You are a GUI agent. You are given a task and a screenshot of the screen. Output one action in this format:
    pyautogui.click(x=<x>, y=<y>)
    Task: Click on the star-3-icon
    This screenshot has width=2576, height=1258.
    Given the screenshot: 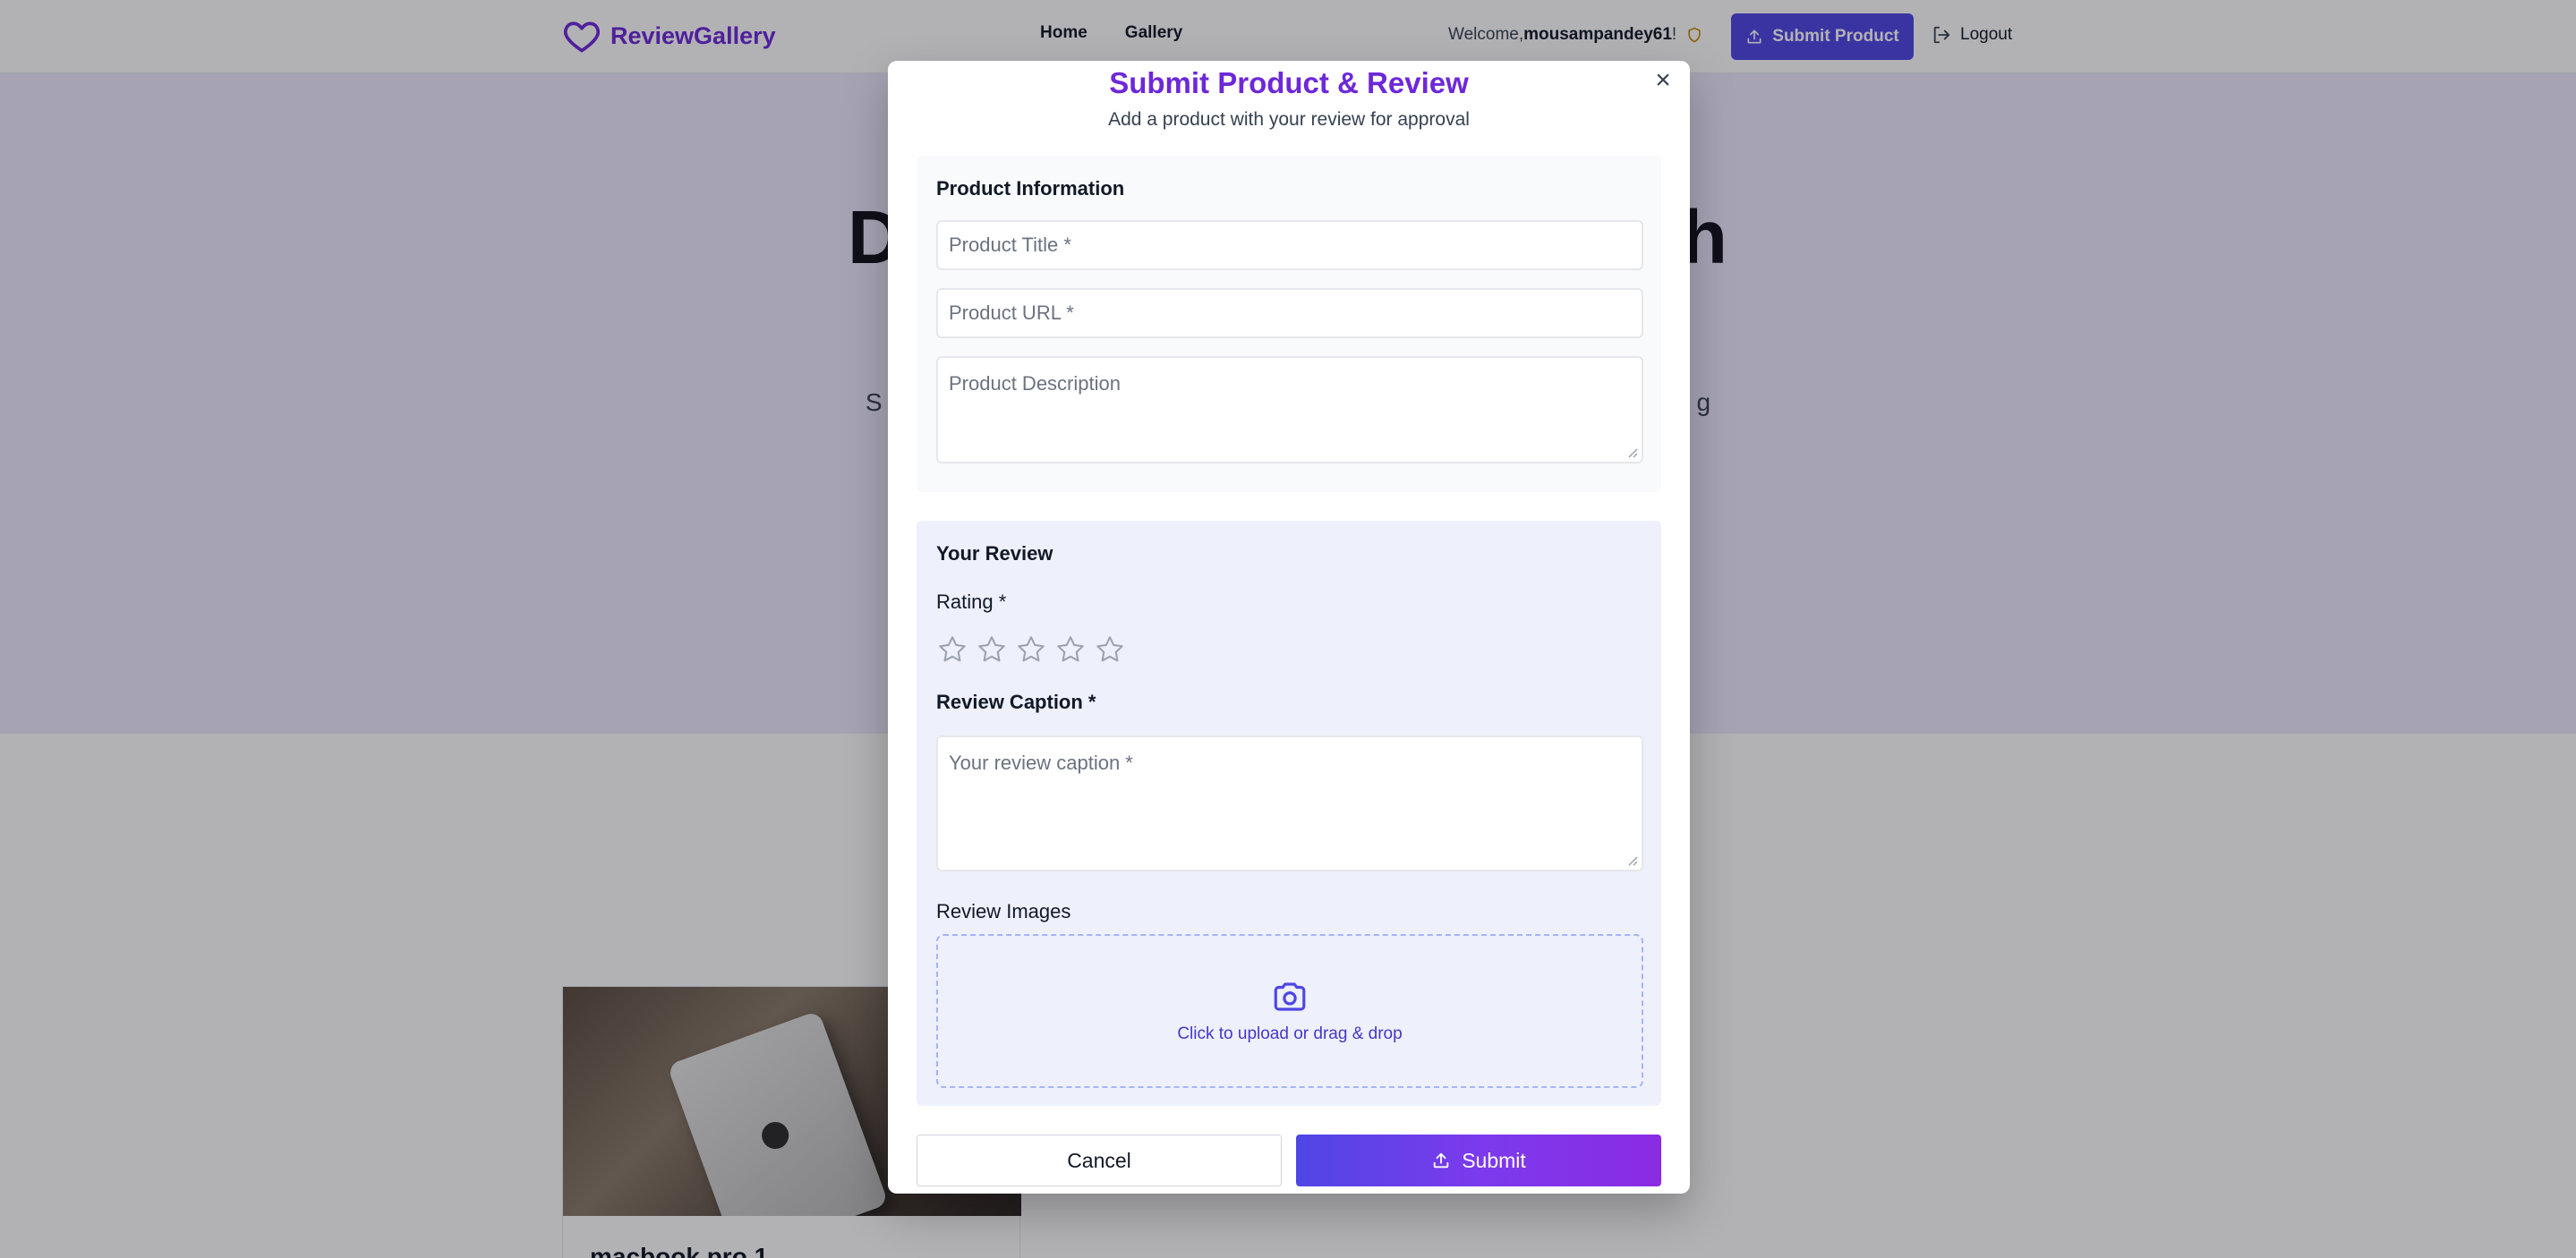 What is the action you would take?
    pyautogui.click(x=1031, y=649)
    